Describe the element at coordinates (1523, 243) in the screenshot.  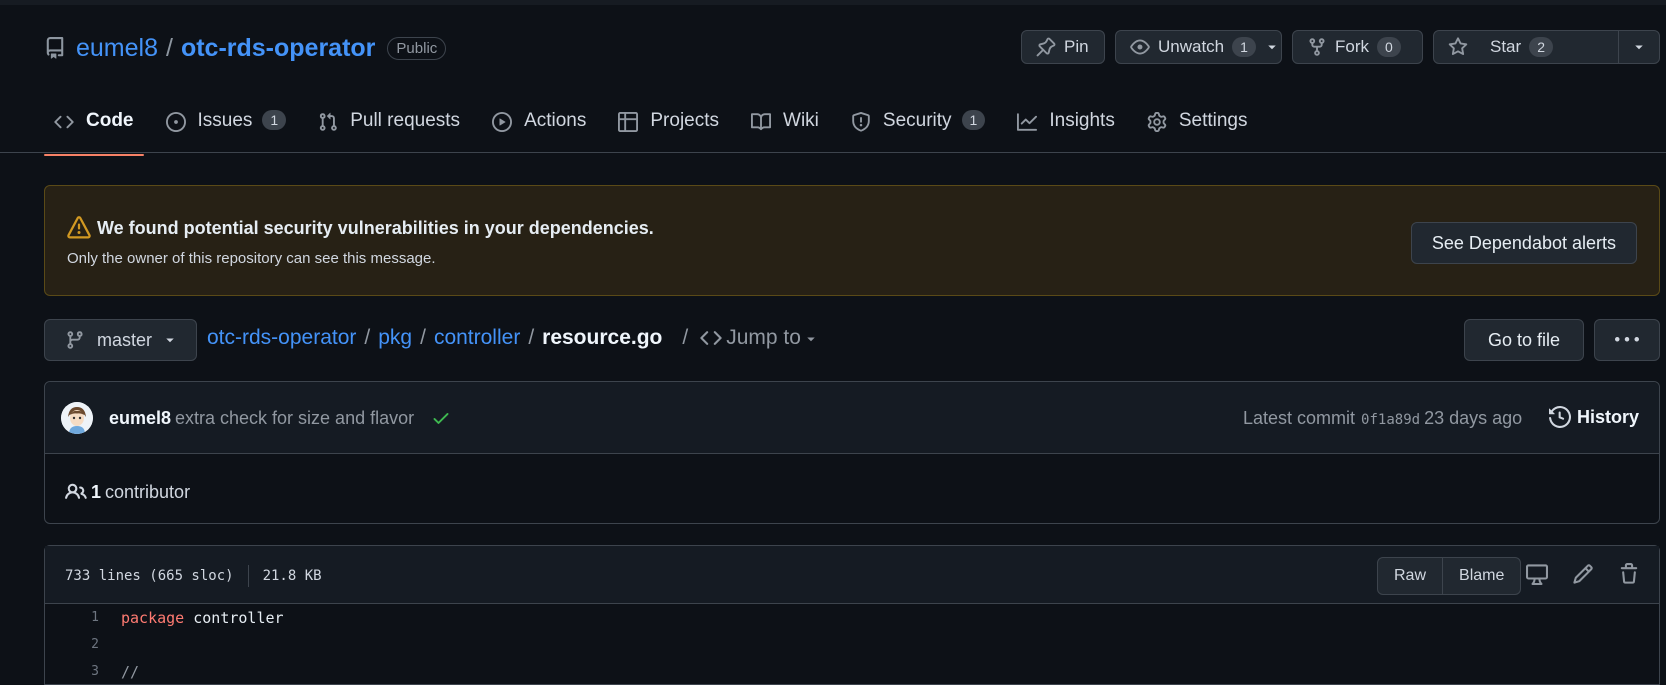
I see `see-dependabot-alerts-button: See Dependabot alerts` at that location.